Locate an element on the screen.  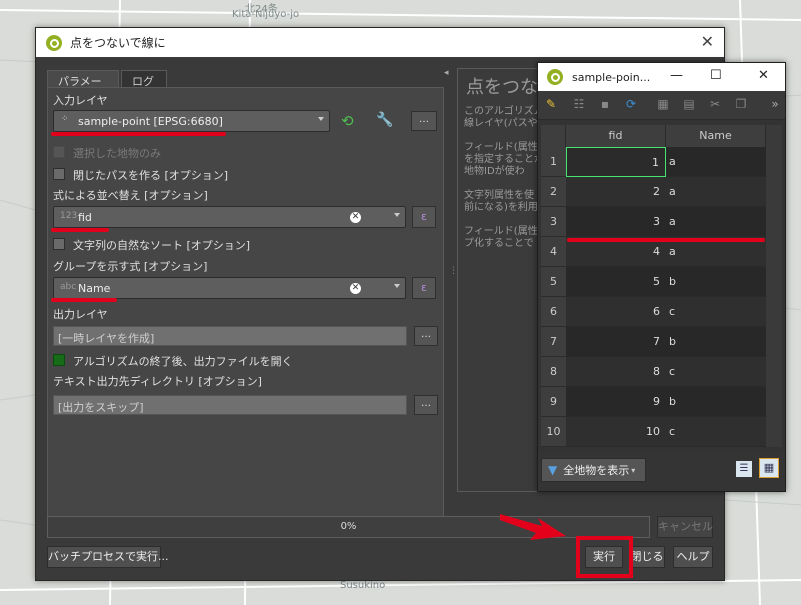
tab-parameters: パラメータ is located at coordinates (83, 87).